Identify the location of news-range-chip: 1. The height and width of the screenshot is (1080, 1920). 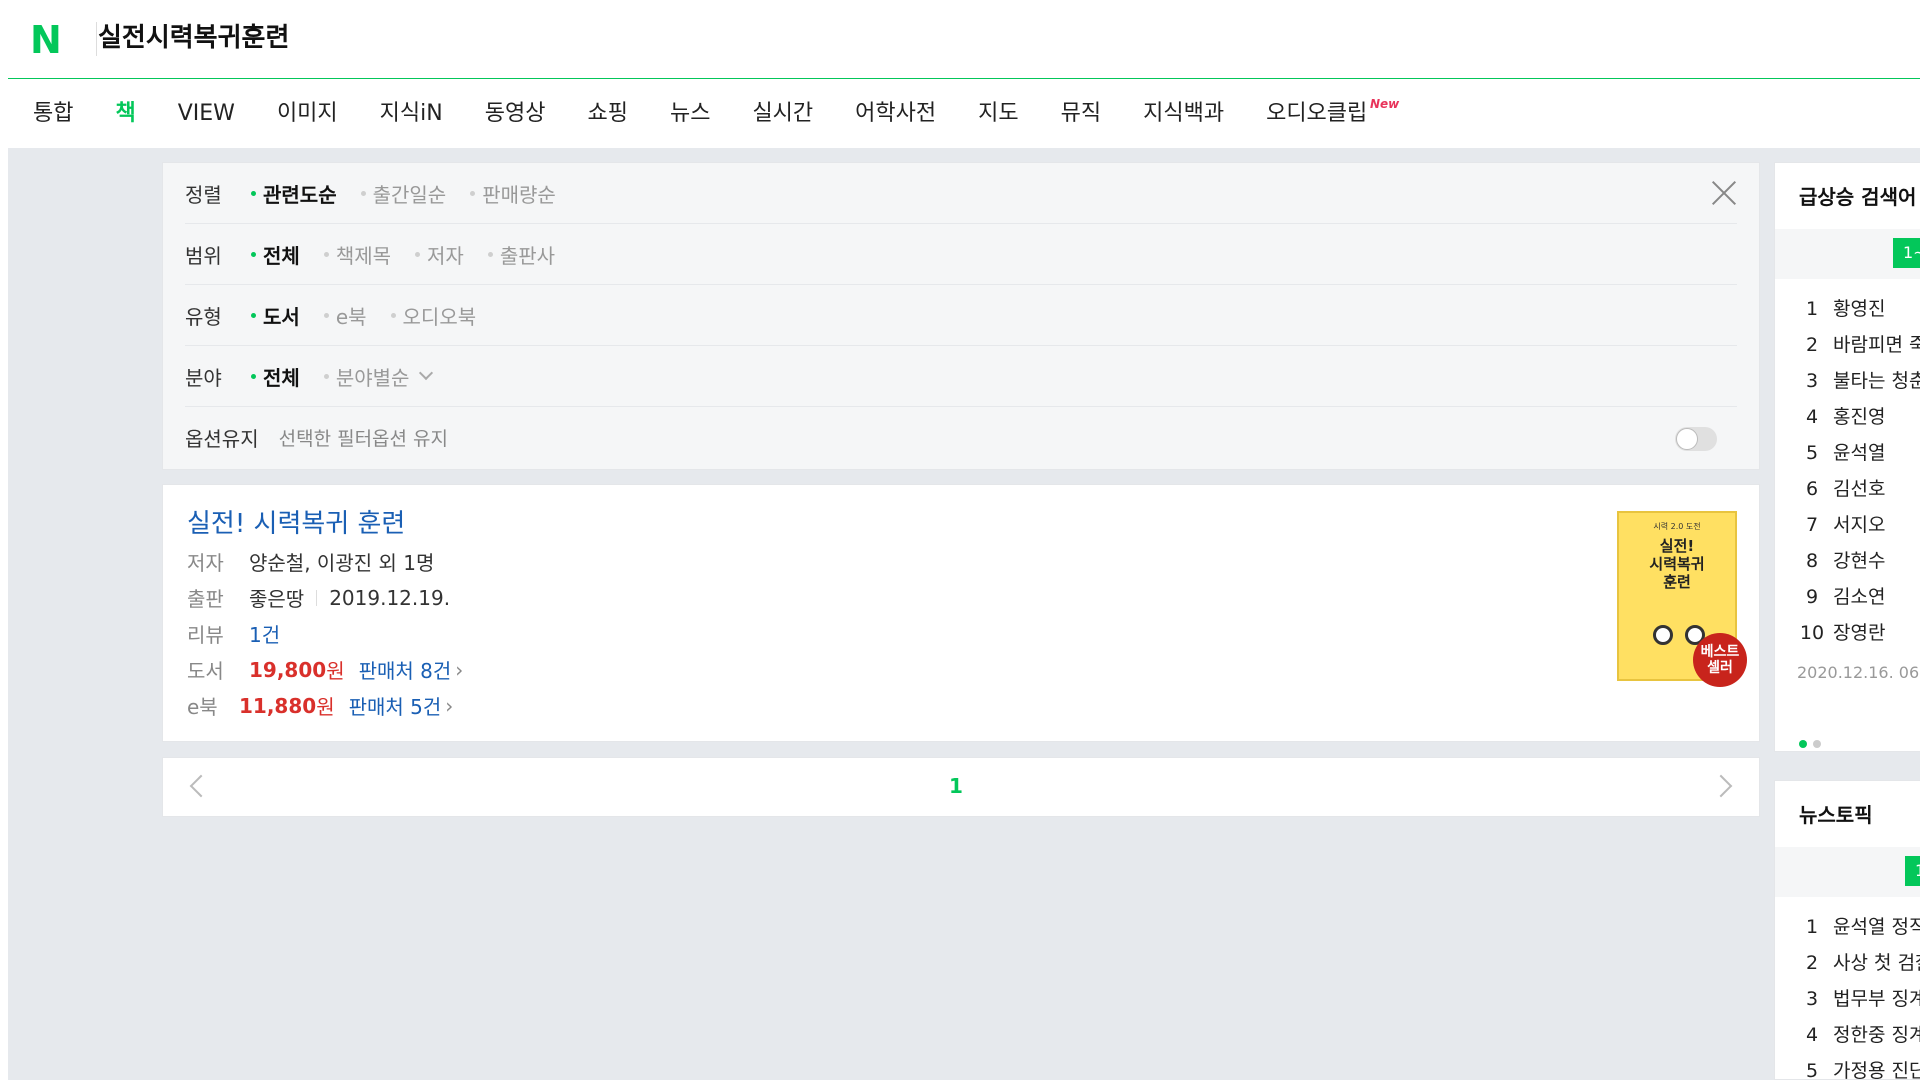
(1912, 871).